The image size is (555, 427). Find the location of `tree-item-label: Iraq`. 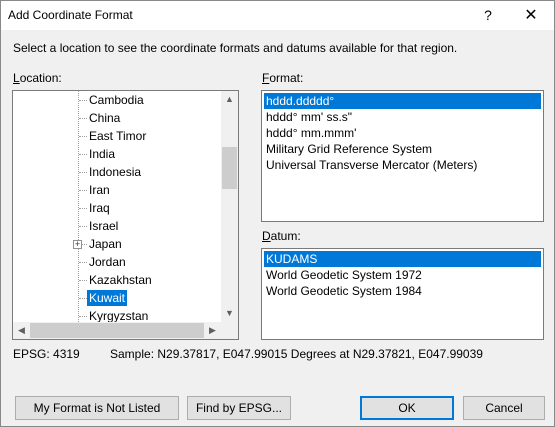

tree-item-label: Iraq is located at coordinates (99, 208).